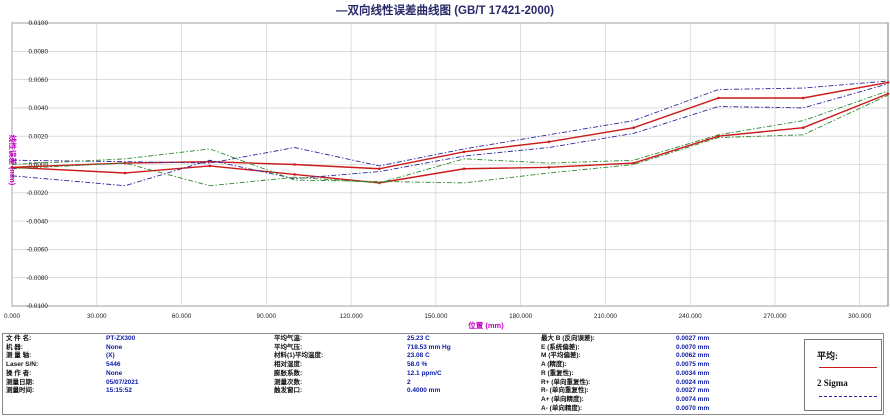 The height and width of the screenshot is (417, 890). Describe the element at coordinates (19, 338) in the screenshot. I see `info-label: 文 件 名:` at that location.